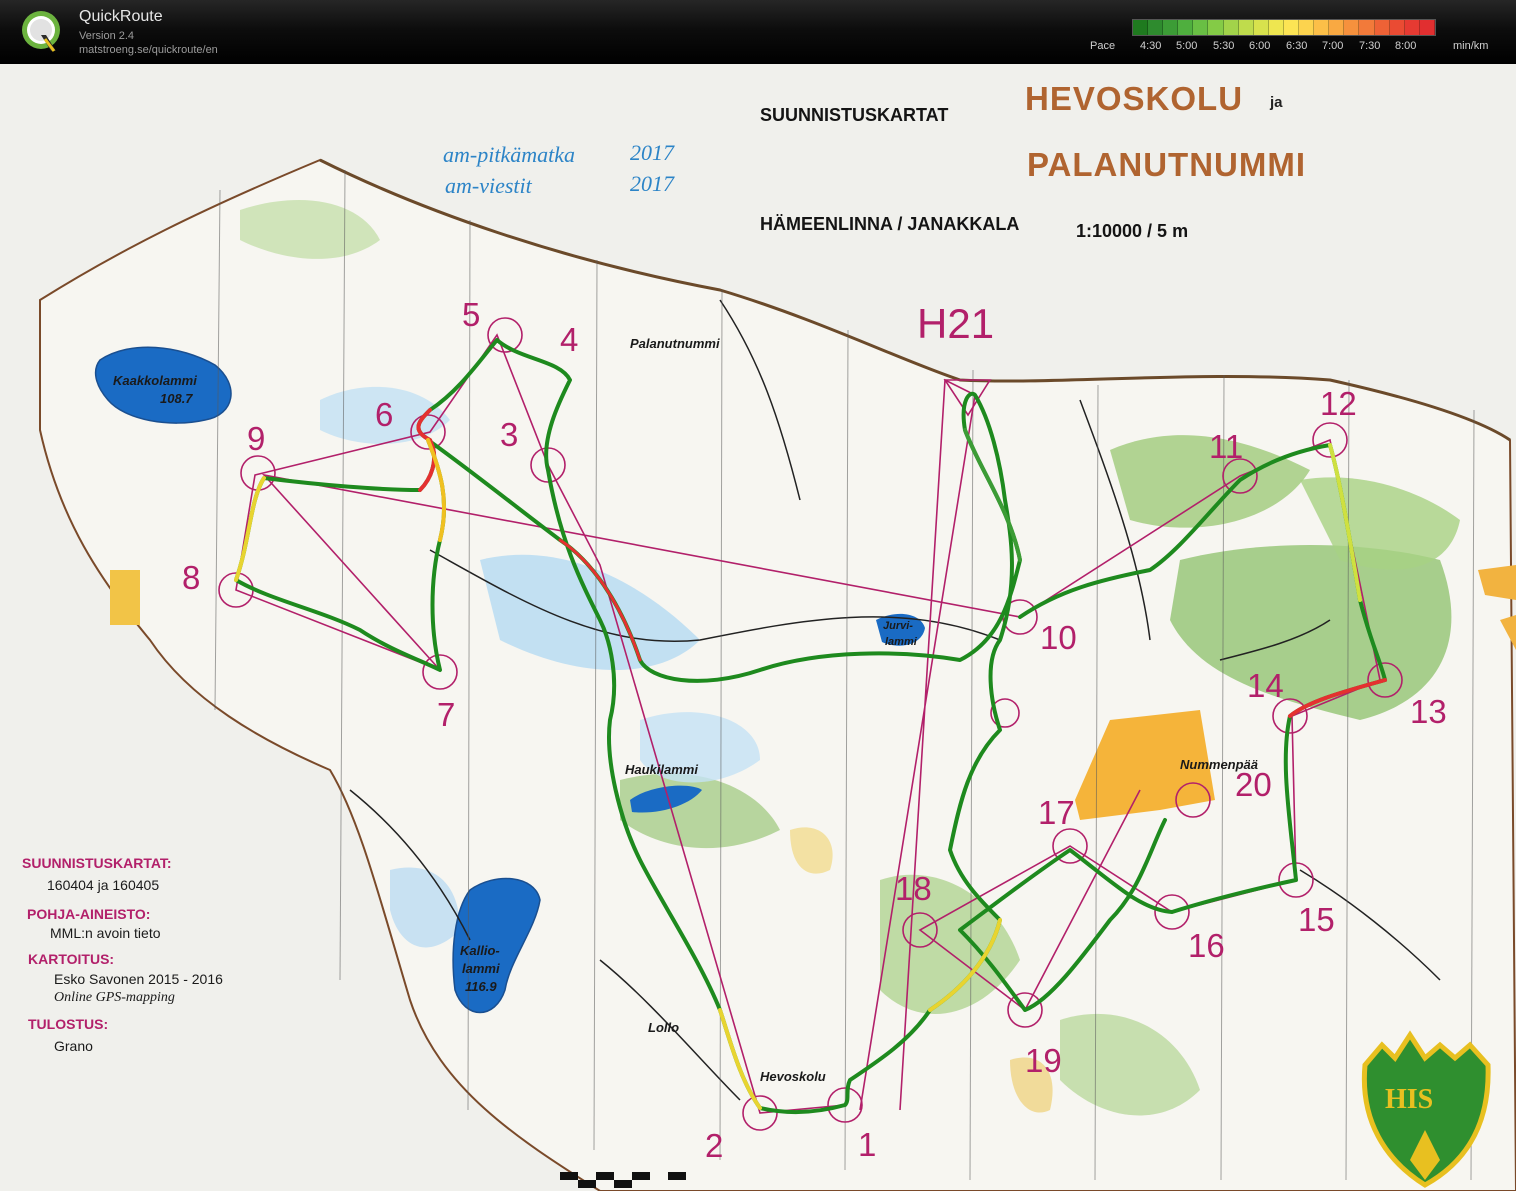 The height and width of the screenshot is (1191, 1516). Describe the element at coordinates (1056, 812) in the screenshot. I see `control-number: 17` at that location.